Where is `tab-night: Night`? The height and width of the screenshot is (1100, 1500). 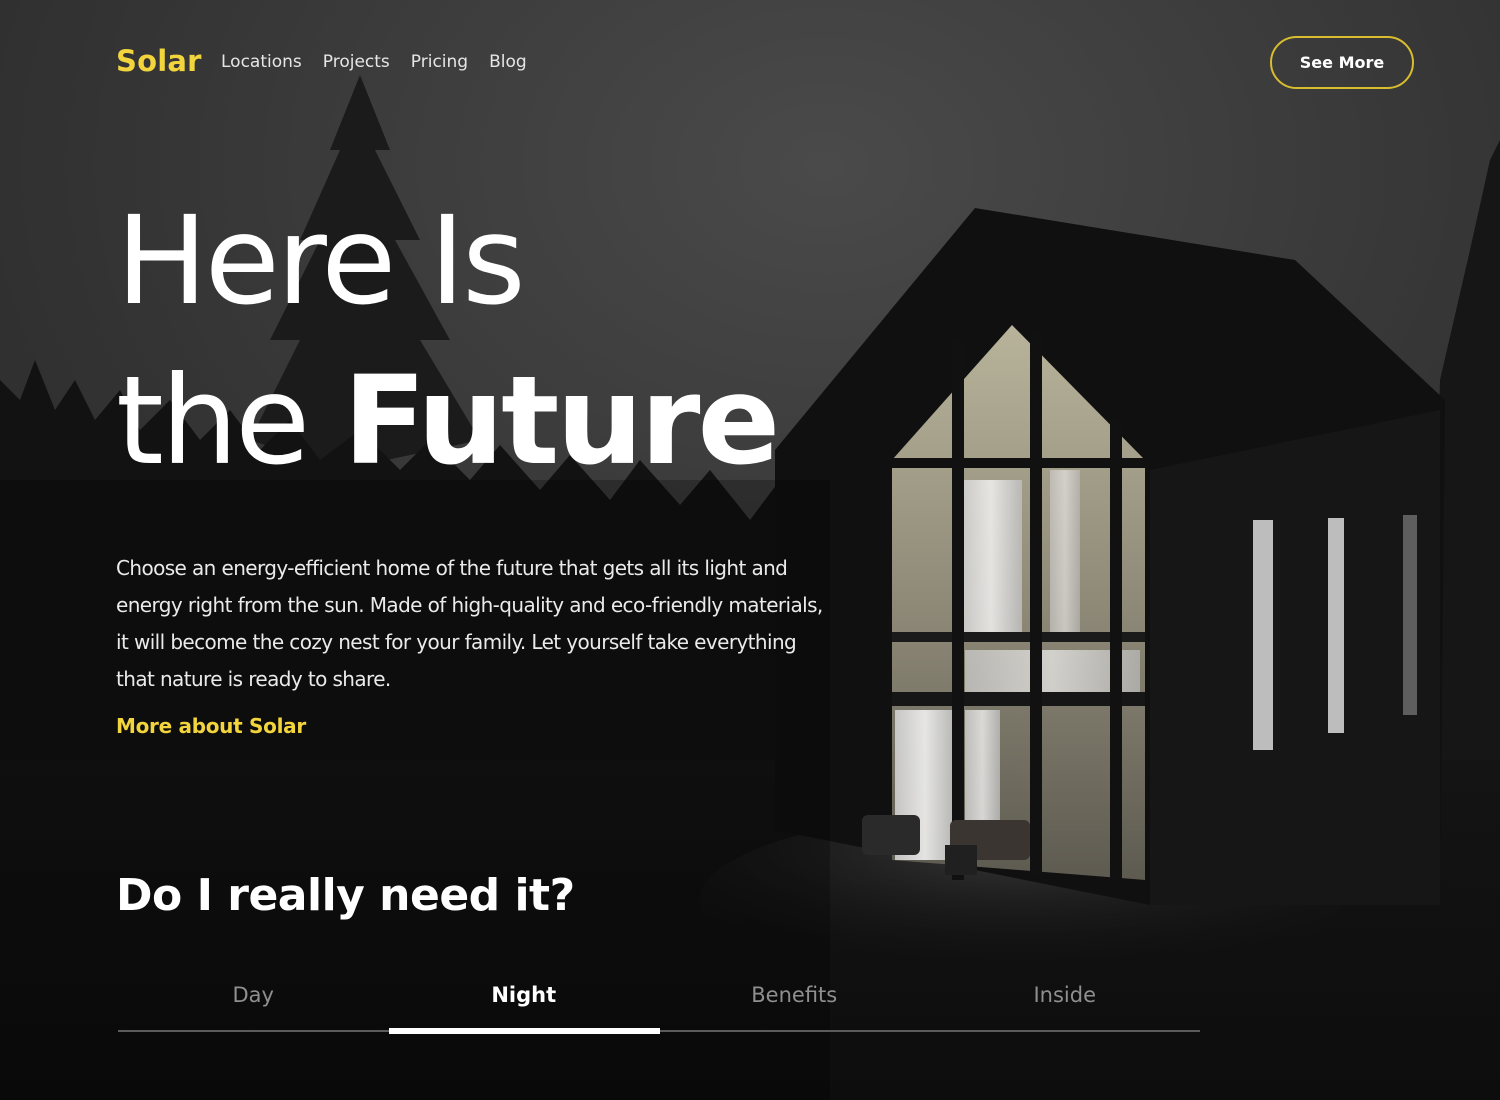
tab-night: Night is located at coordinates (524, 1004).